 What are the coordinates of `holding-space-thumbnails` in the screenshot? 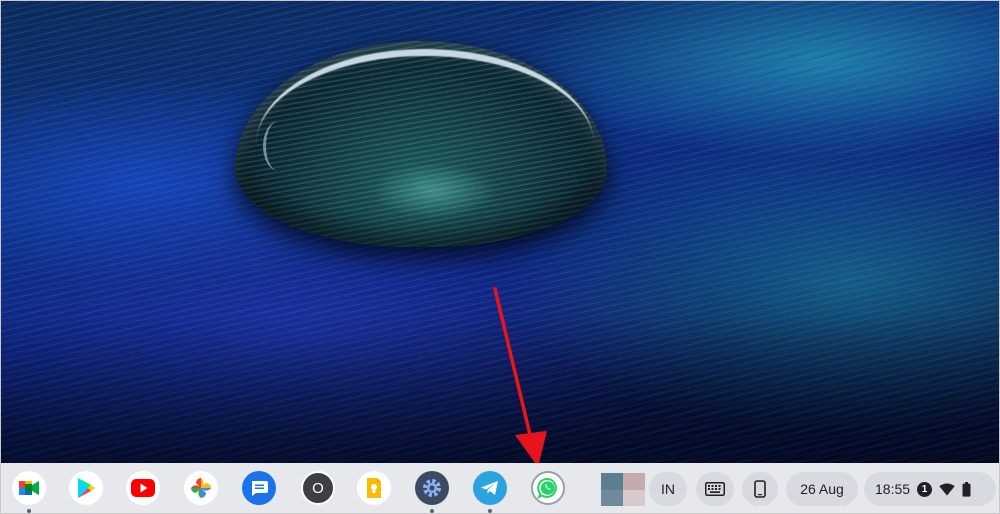 It's located at (623, 489).